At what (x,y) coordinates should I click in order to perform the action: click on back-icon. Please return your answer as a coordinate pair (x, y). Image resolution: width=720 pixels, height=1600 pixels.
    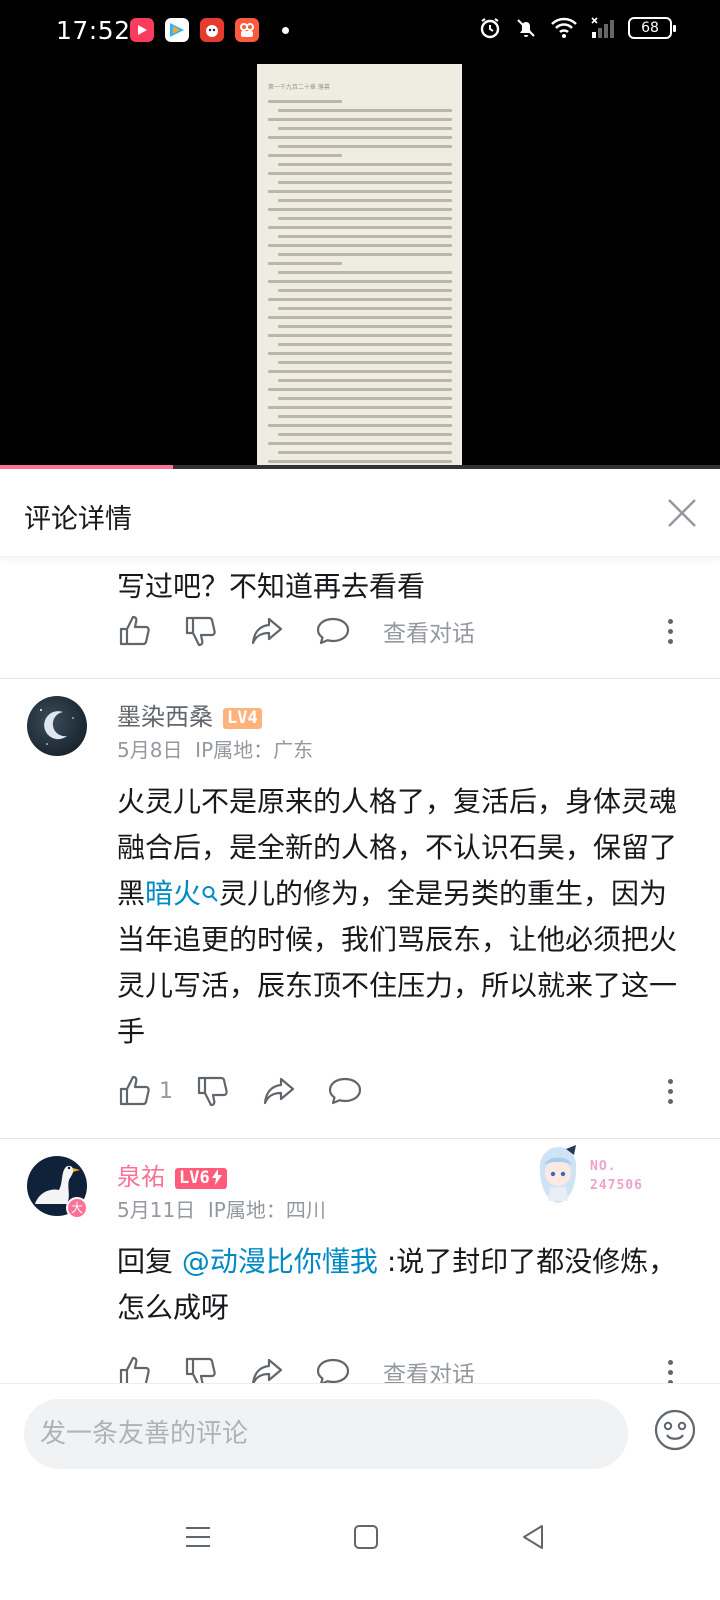
    Looking at the image, I should click on (534, 1537).